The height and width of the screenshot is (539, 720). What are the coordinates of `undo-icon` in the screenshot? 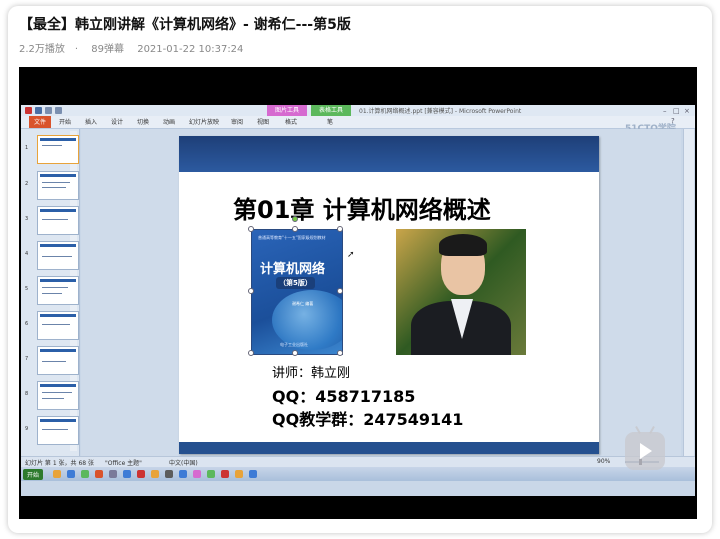 It's located at (48, 110).